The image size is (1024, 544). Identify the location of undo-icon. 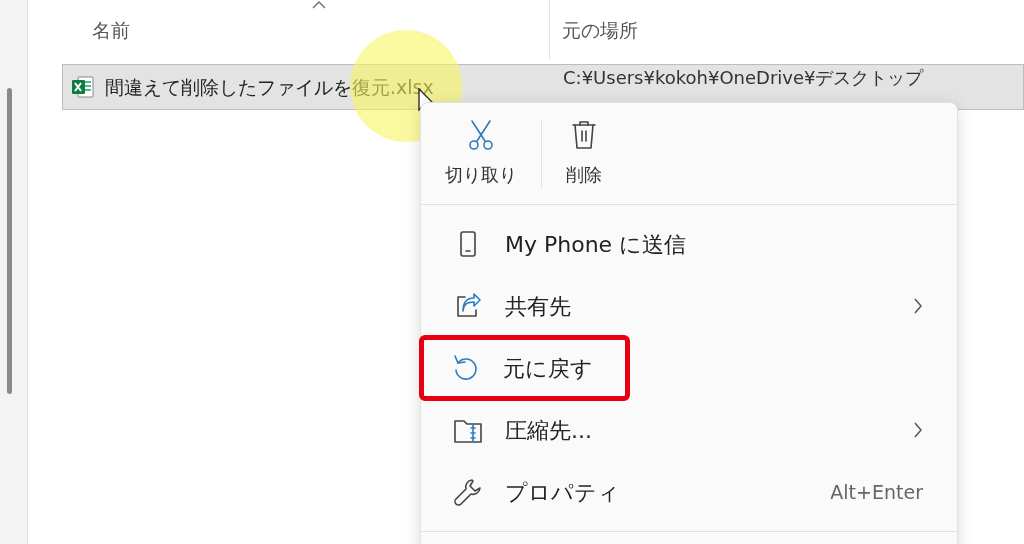
(466, 368).